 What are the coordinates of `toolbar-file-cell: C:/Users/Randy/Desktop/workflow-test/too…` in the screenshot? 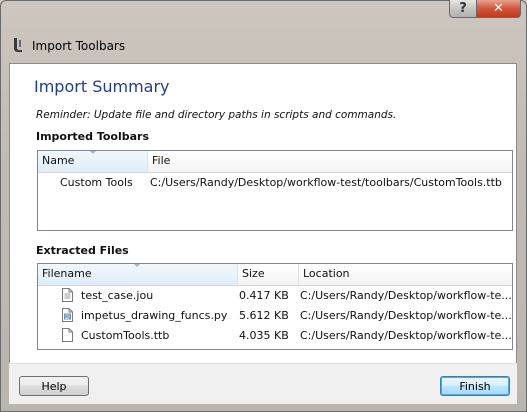 It's located at (326, 182).